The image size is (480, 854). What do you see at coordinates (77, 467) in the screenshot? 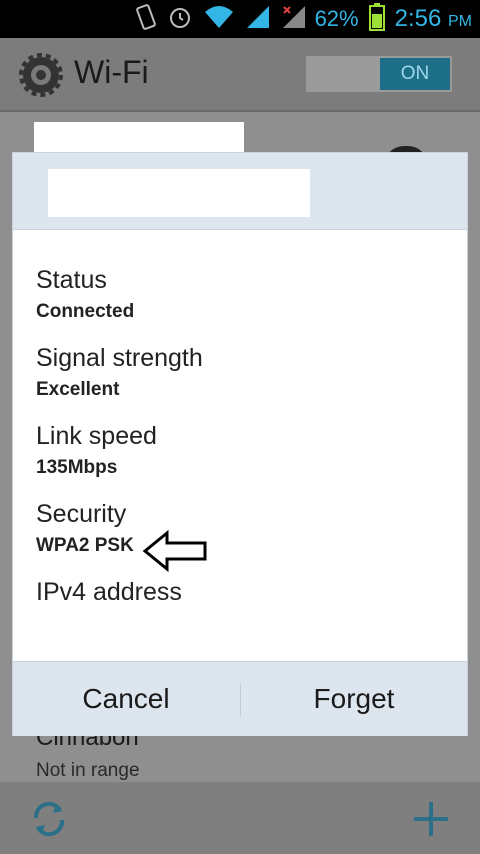
I see `link-speed-value: 135Mbps` at bounding box center [77, 467].